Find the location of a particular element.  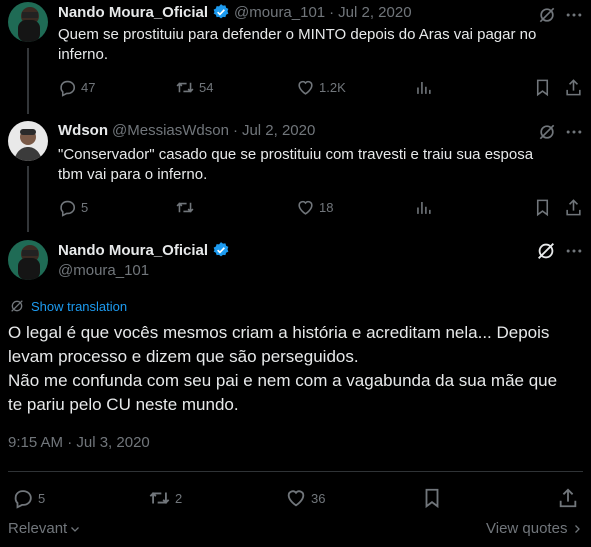

show-translation-link: Show translation is located at coordinates (68, 306).